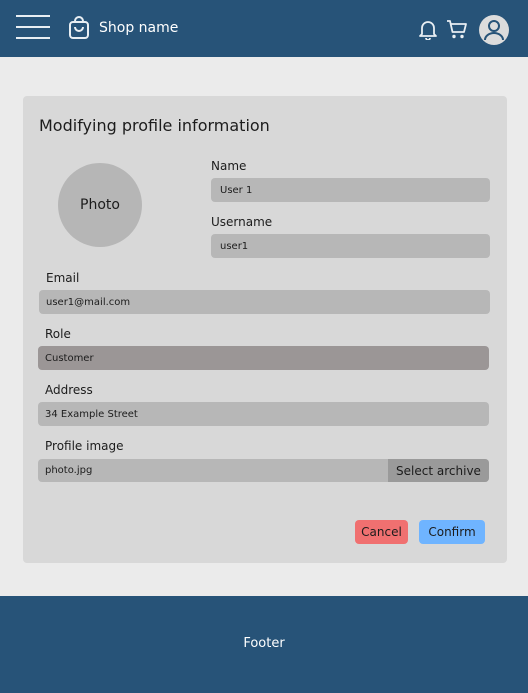 The image size is (528, 693). What do you see at coordinates (264, 643) in the screenshot?
I see `footer-text: Footer` at bounding box center [264, 643].